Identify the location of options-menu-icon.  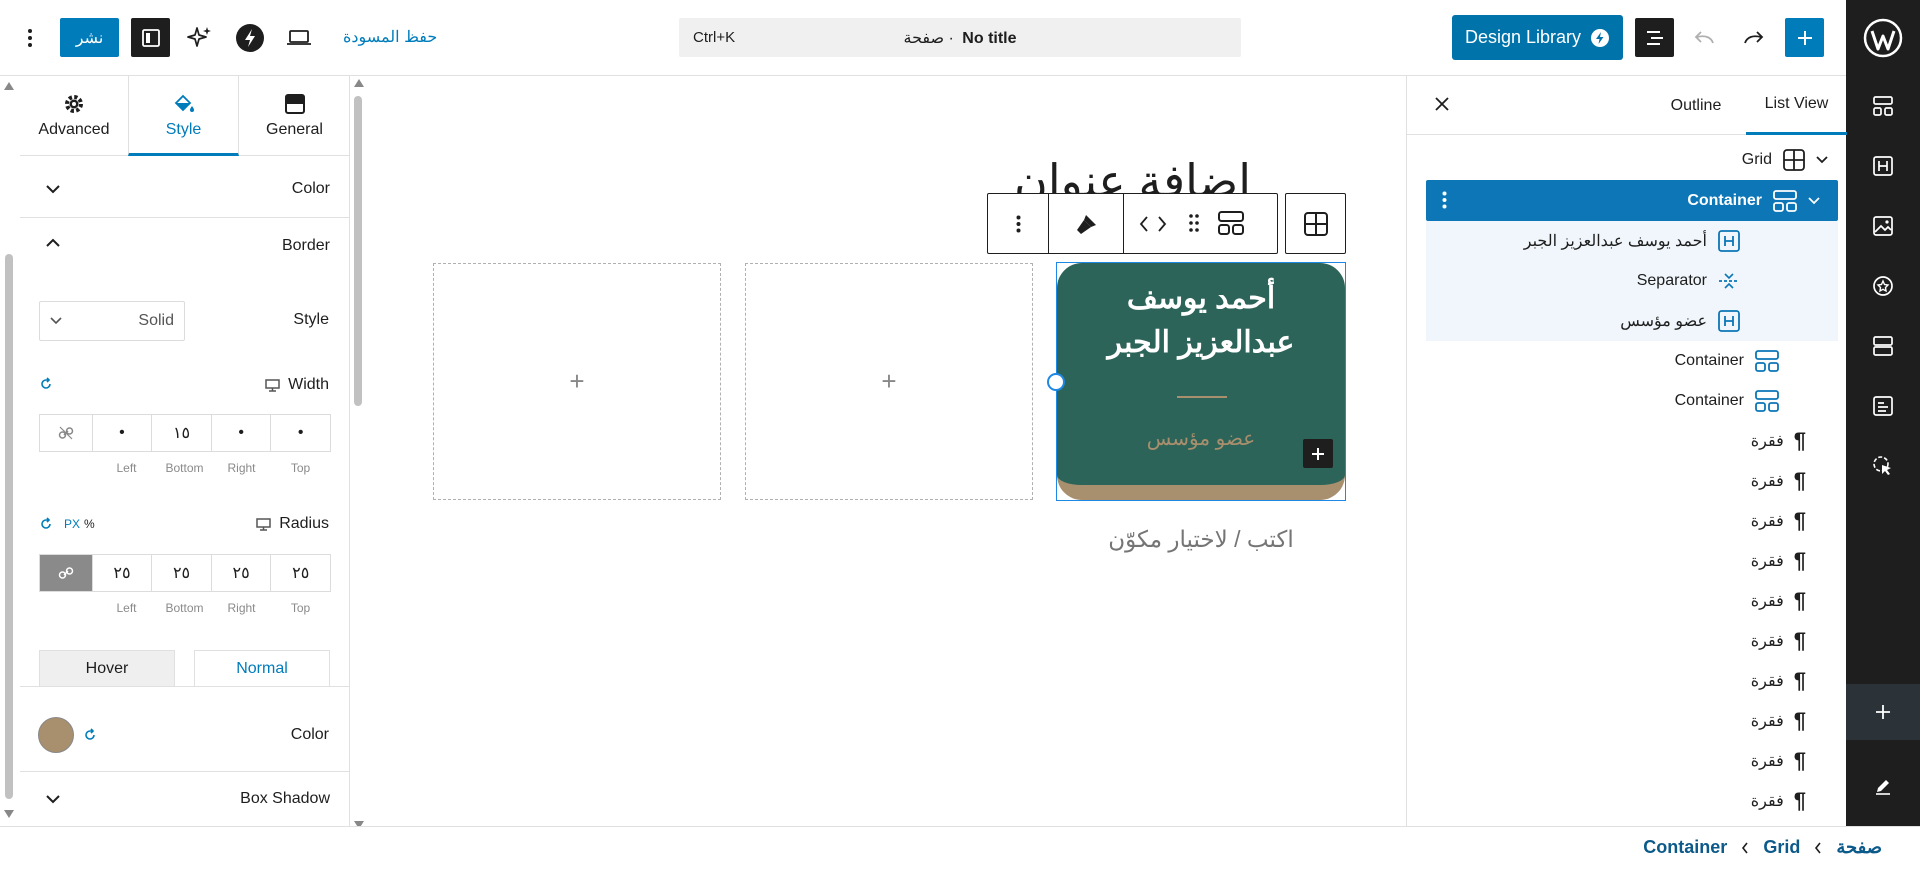
(30, 38).